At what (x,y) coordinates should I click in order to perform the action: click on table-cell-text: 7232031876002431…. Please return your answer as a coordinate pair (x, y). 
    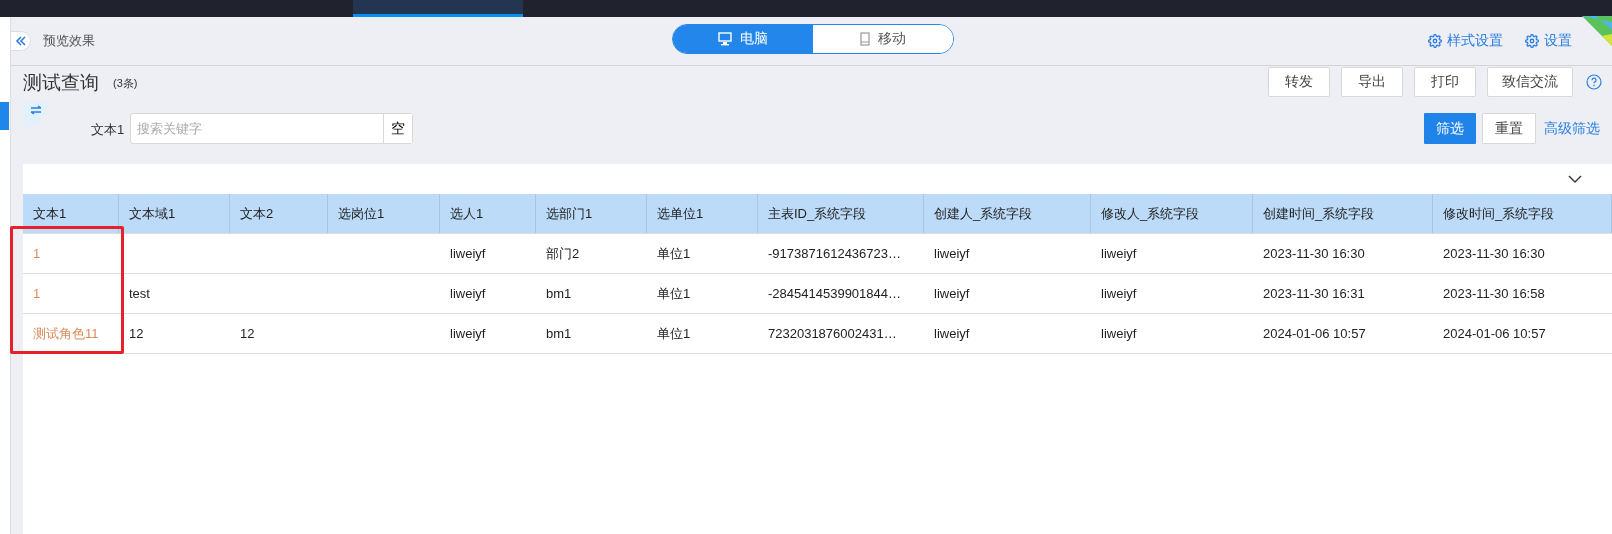
    Looking at the image, I should click on (832, 334).